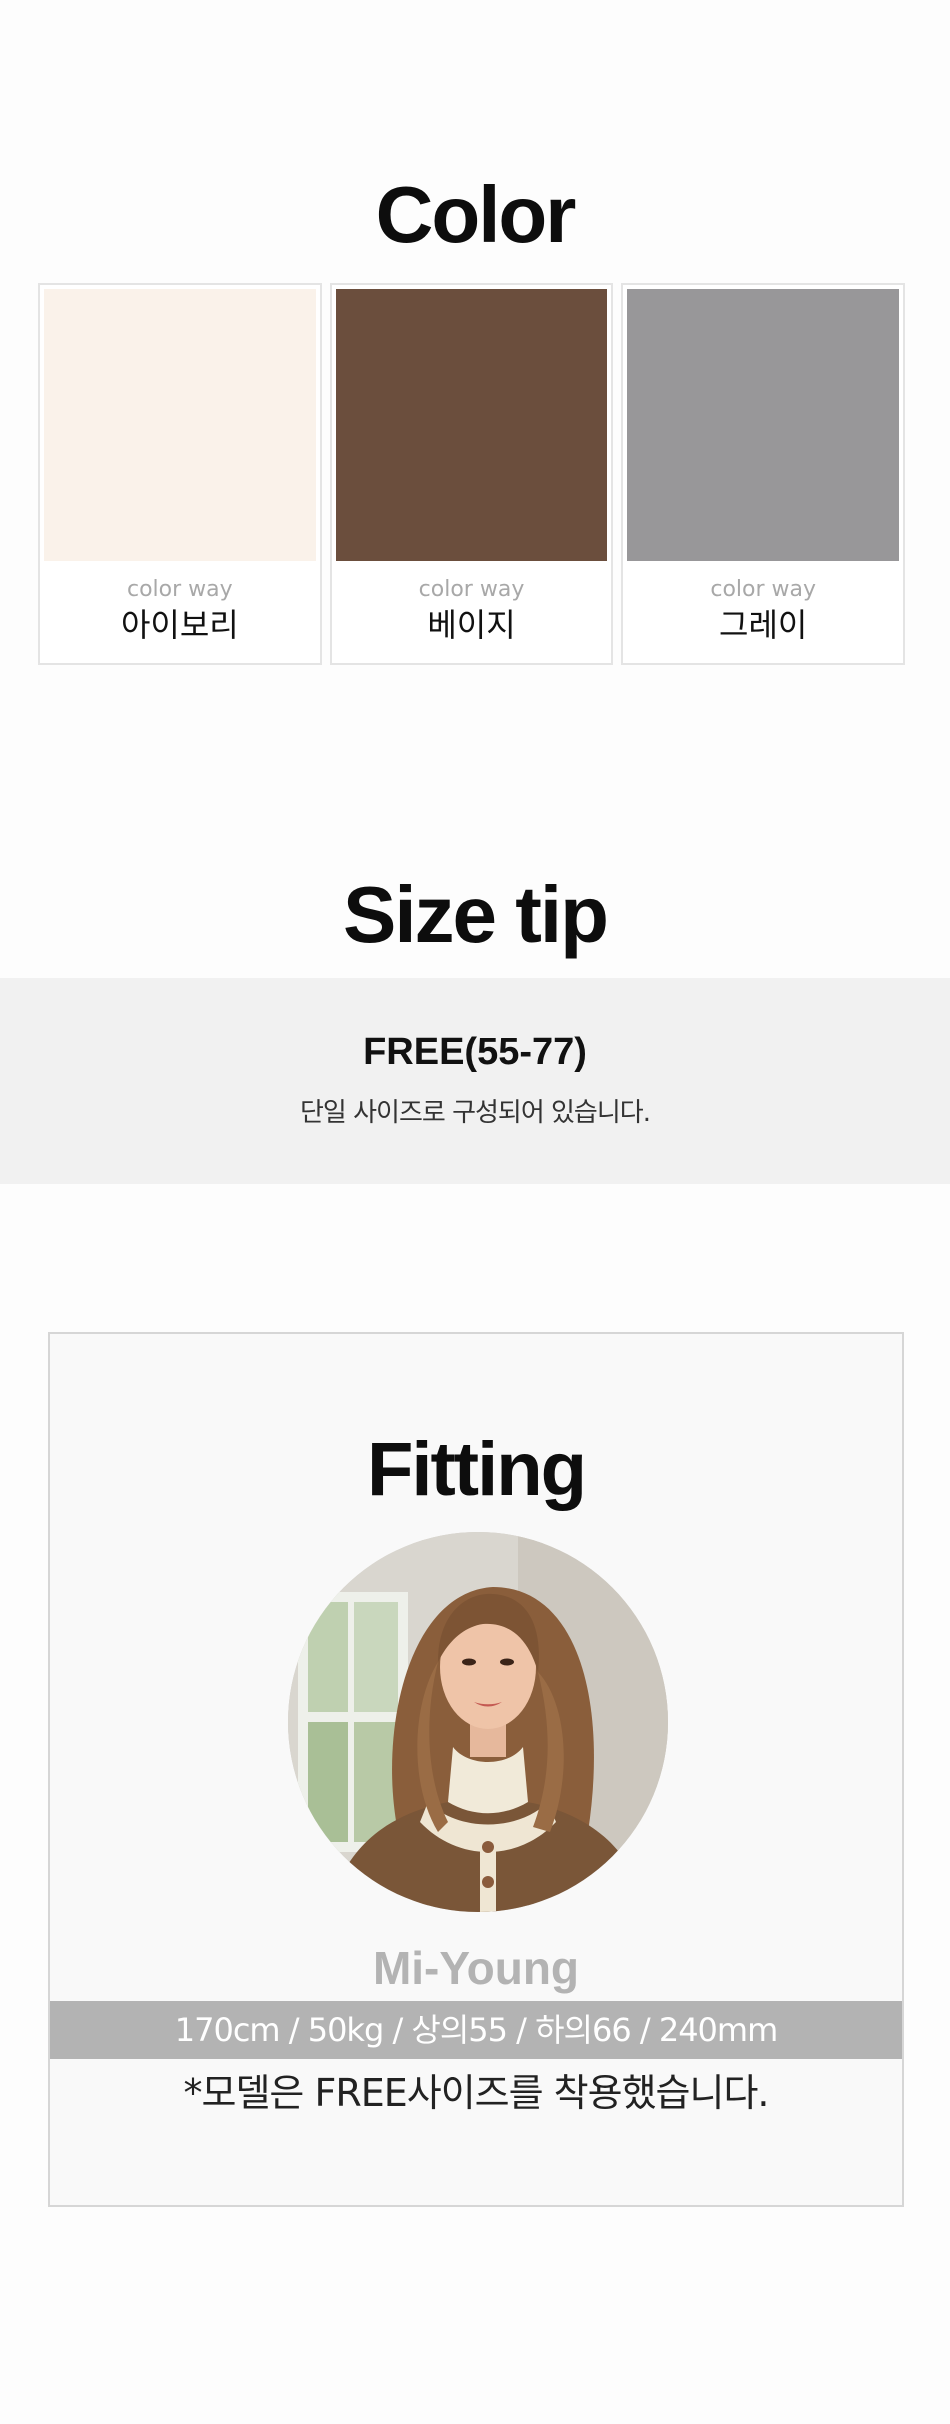 Image resolution: width=950 pixels, height=2424 pixels. What do you see at coordinates (475, 1052) in the screenshot?
I see `size-label: FREE(55-77)` at bounding box center [475, 1052].